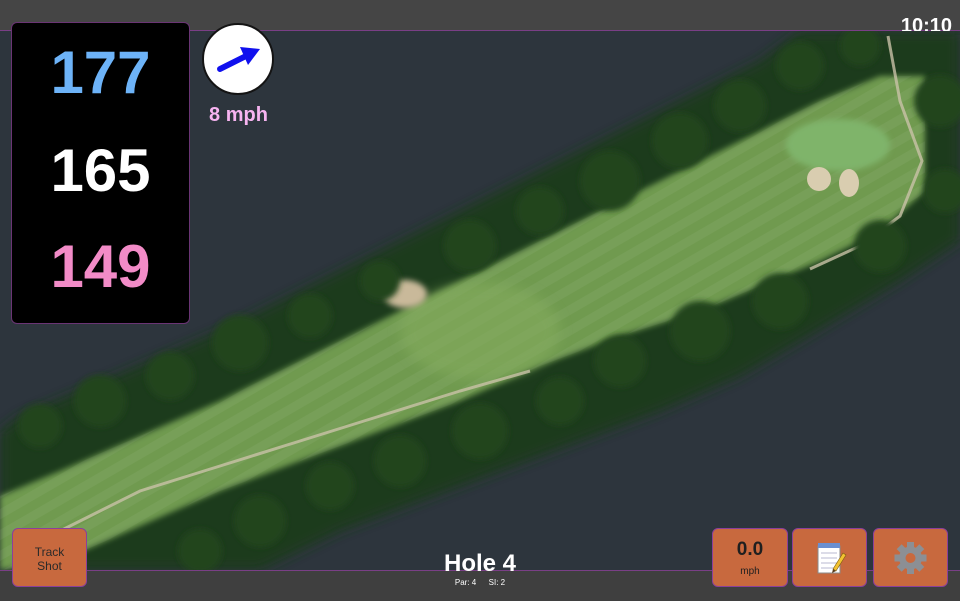  What do you see at coordinates (480, 563) in the screenshot?
I see `hole-title: Hole 4` at bounding box center [480, 563].